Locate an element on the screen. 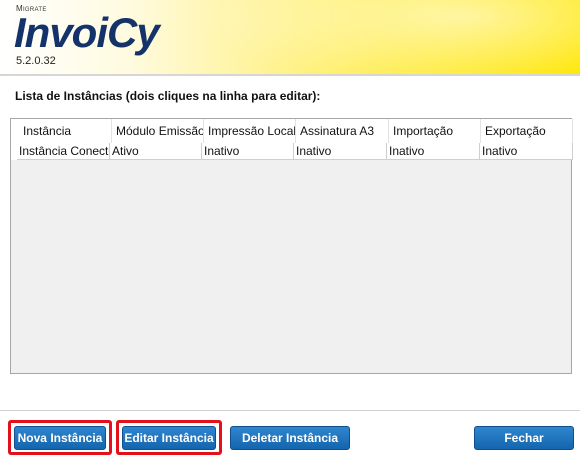  app-version: 5.2.0.32 is located at coordinates (36, 61).